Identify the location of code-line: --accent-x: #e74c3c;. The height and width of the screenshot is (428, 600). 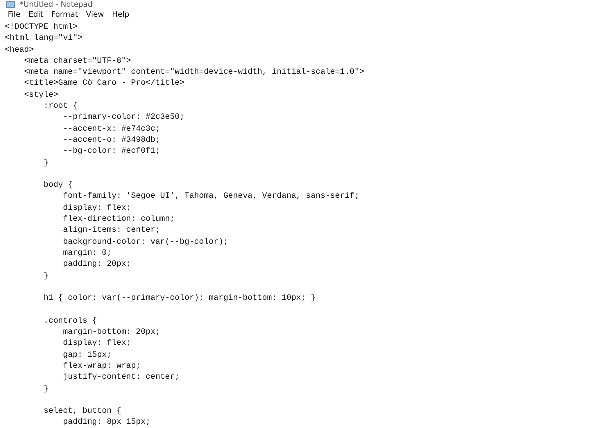
(112, 129).